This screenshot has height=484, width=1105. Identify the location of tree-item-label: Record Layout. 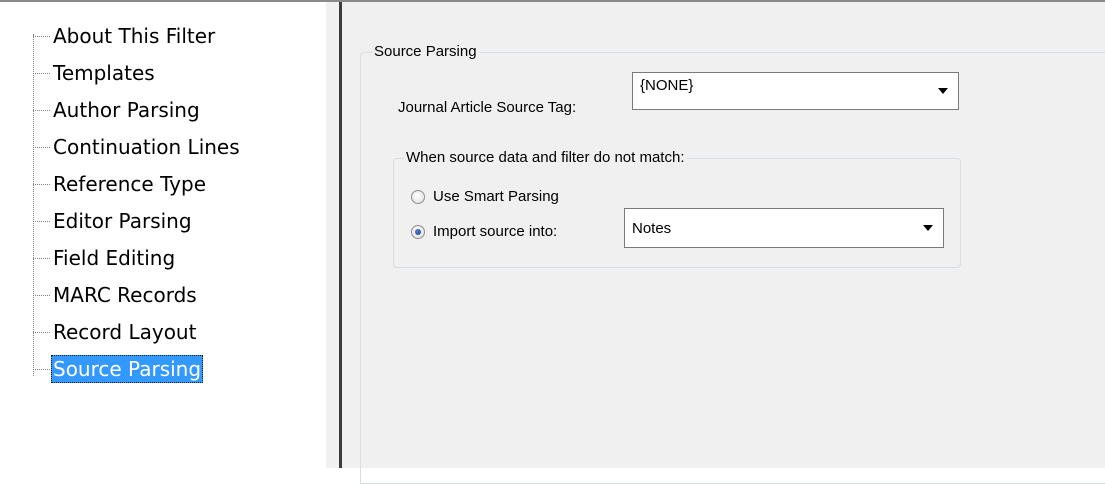
(125, 332).